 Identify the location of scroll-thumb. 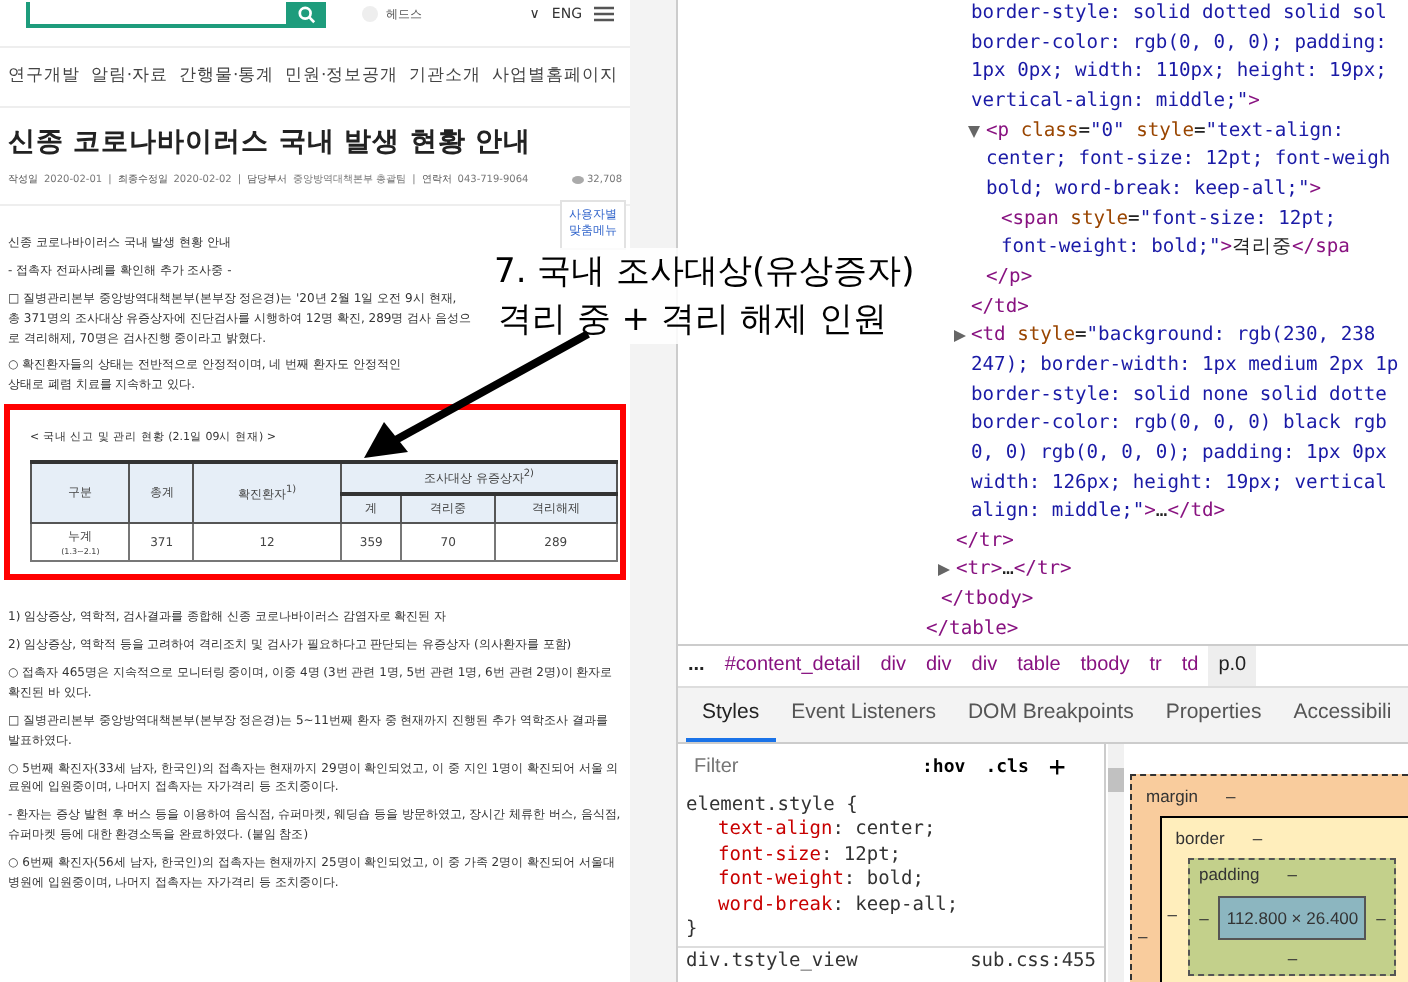
(1116, 780).